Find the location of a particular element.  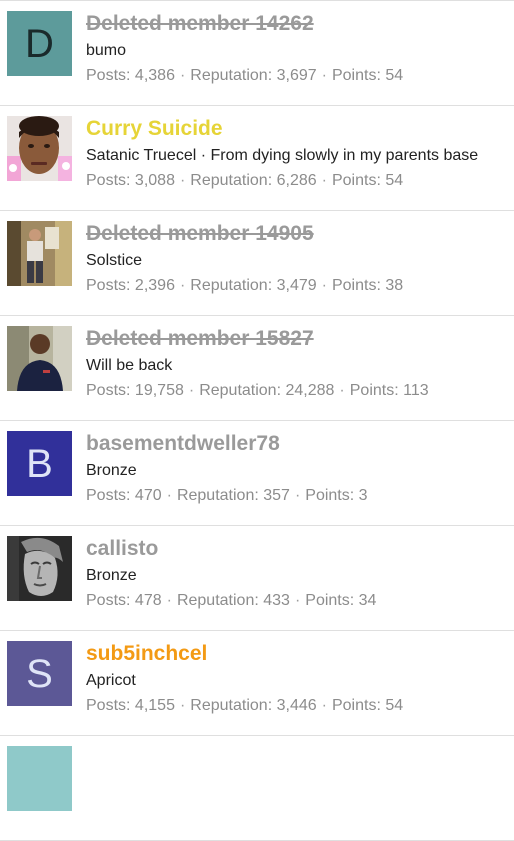

member-avatar: D is located at coordinates (39, 43).